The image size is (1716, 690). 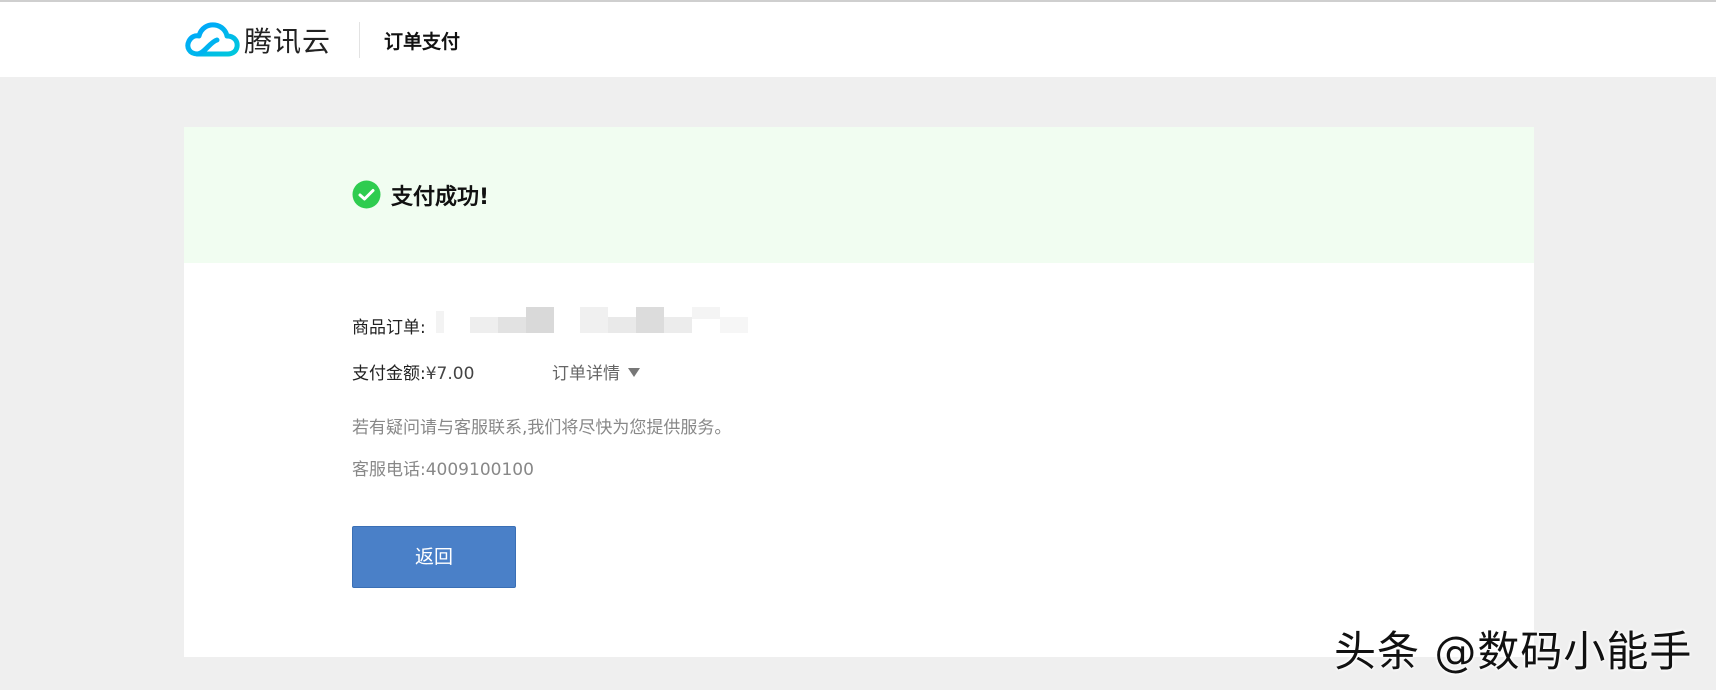 I want to click on phone-row: 客服电话:4009100100, so click(x=443, y=467).